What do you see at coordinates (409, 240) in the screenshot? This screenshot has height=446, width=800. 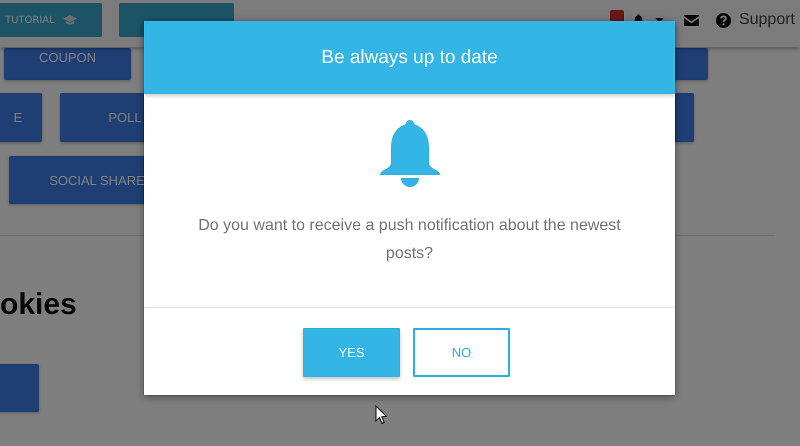 I see `dialog-message: Do you want to receive a push notification about the newest posts?` at bounding box center [409, 240].